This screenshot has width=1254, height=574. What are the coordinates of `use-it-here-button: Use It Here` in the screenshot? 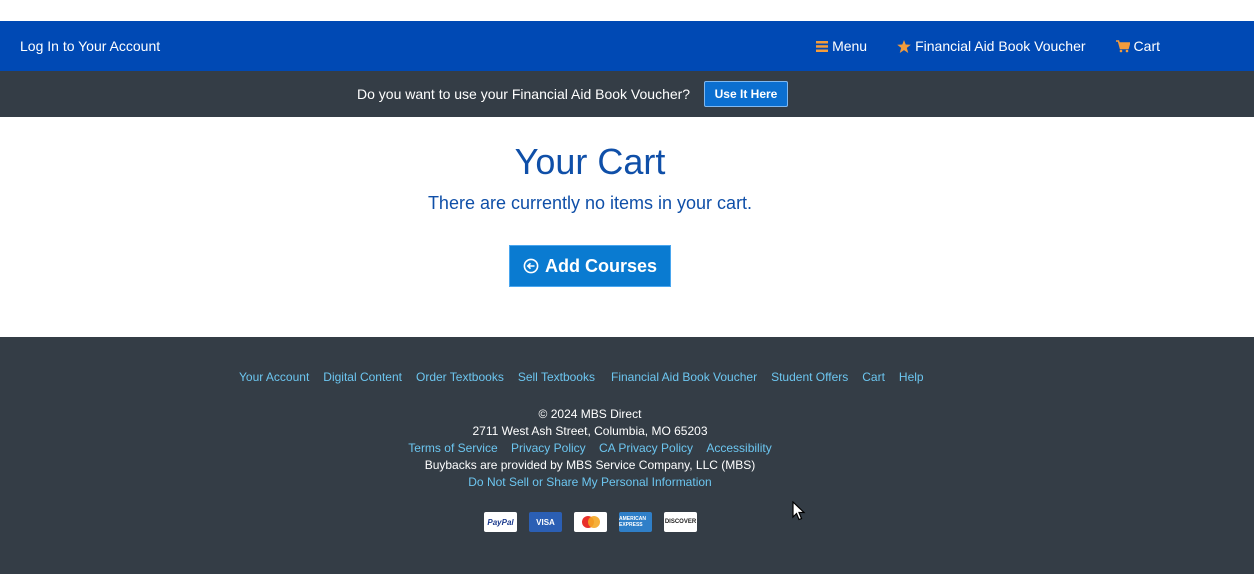 It's located at (746, 94).